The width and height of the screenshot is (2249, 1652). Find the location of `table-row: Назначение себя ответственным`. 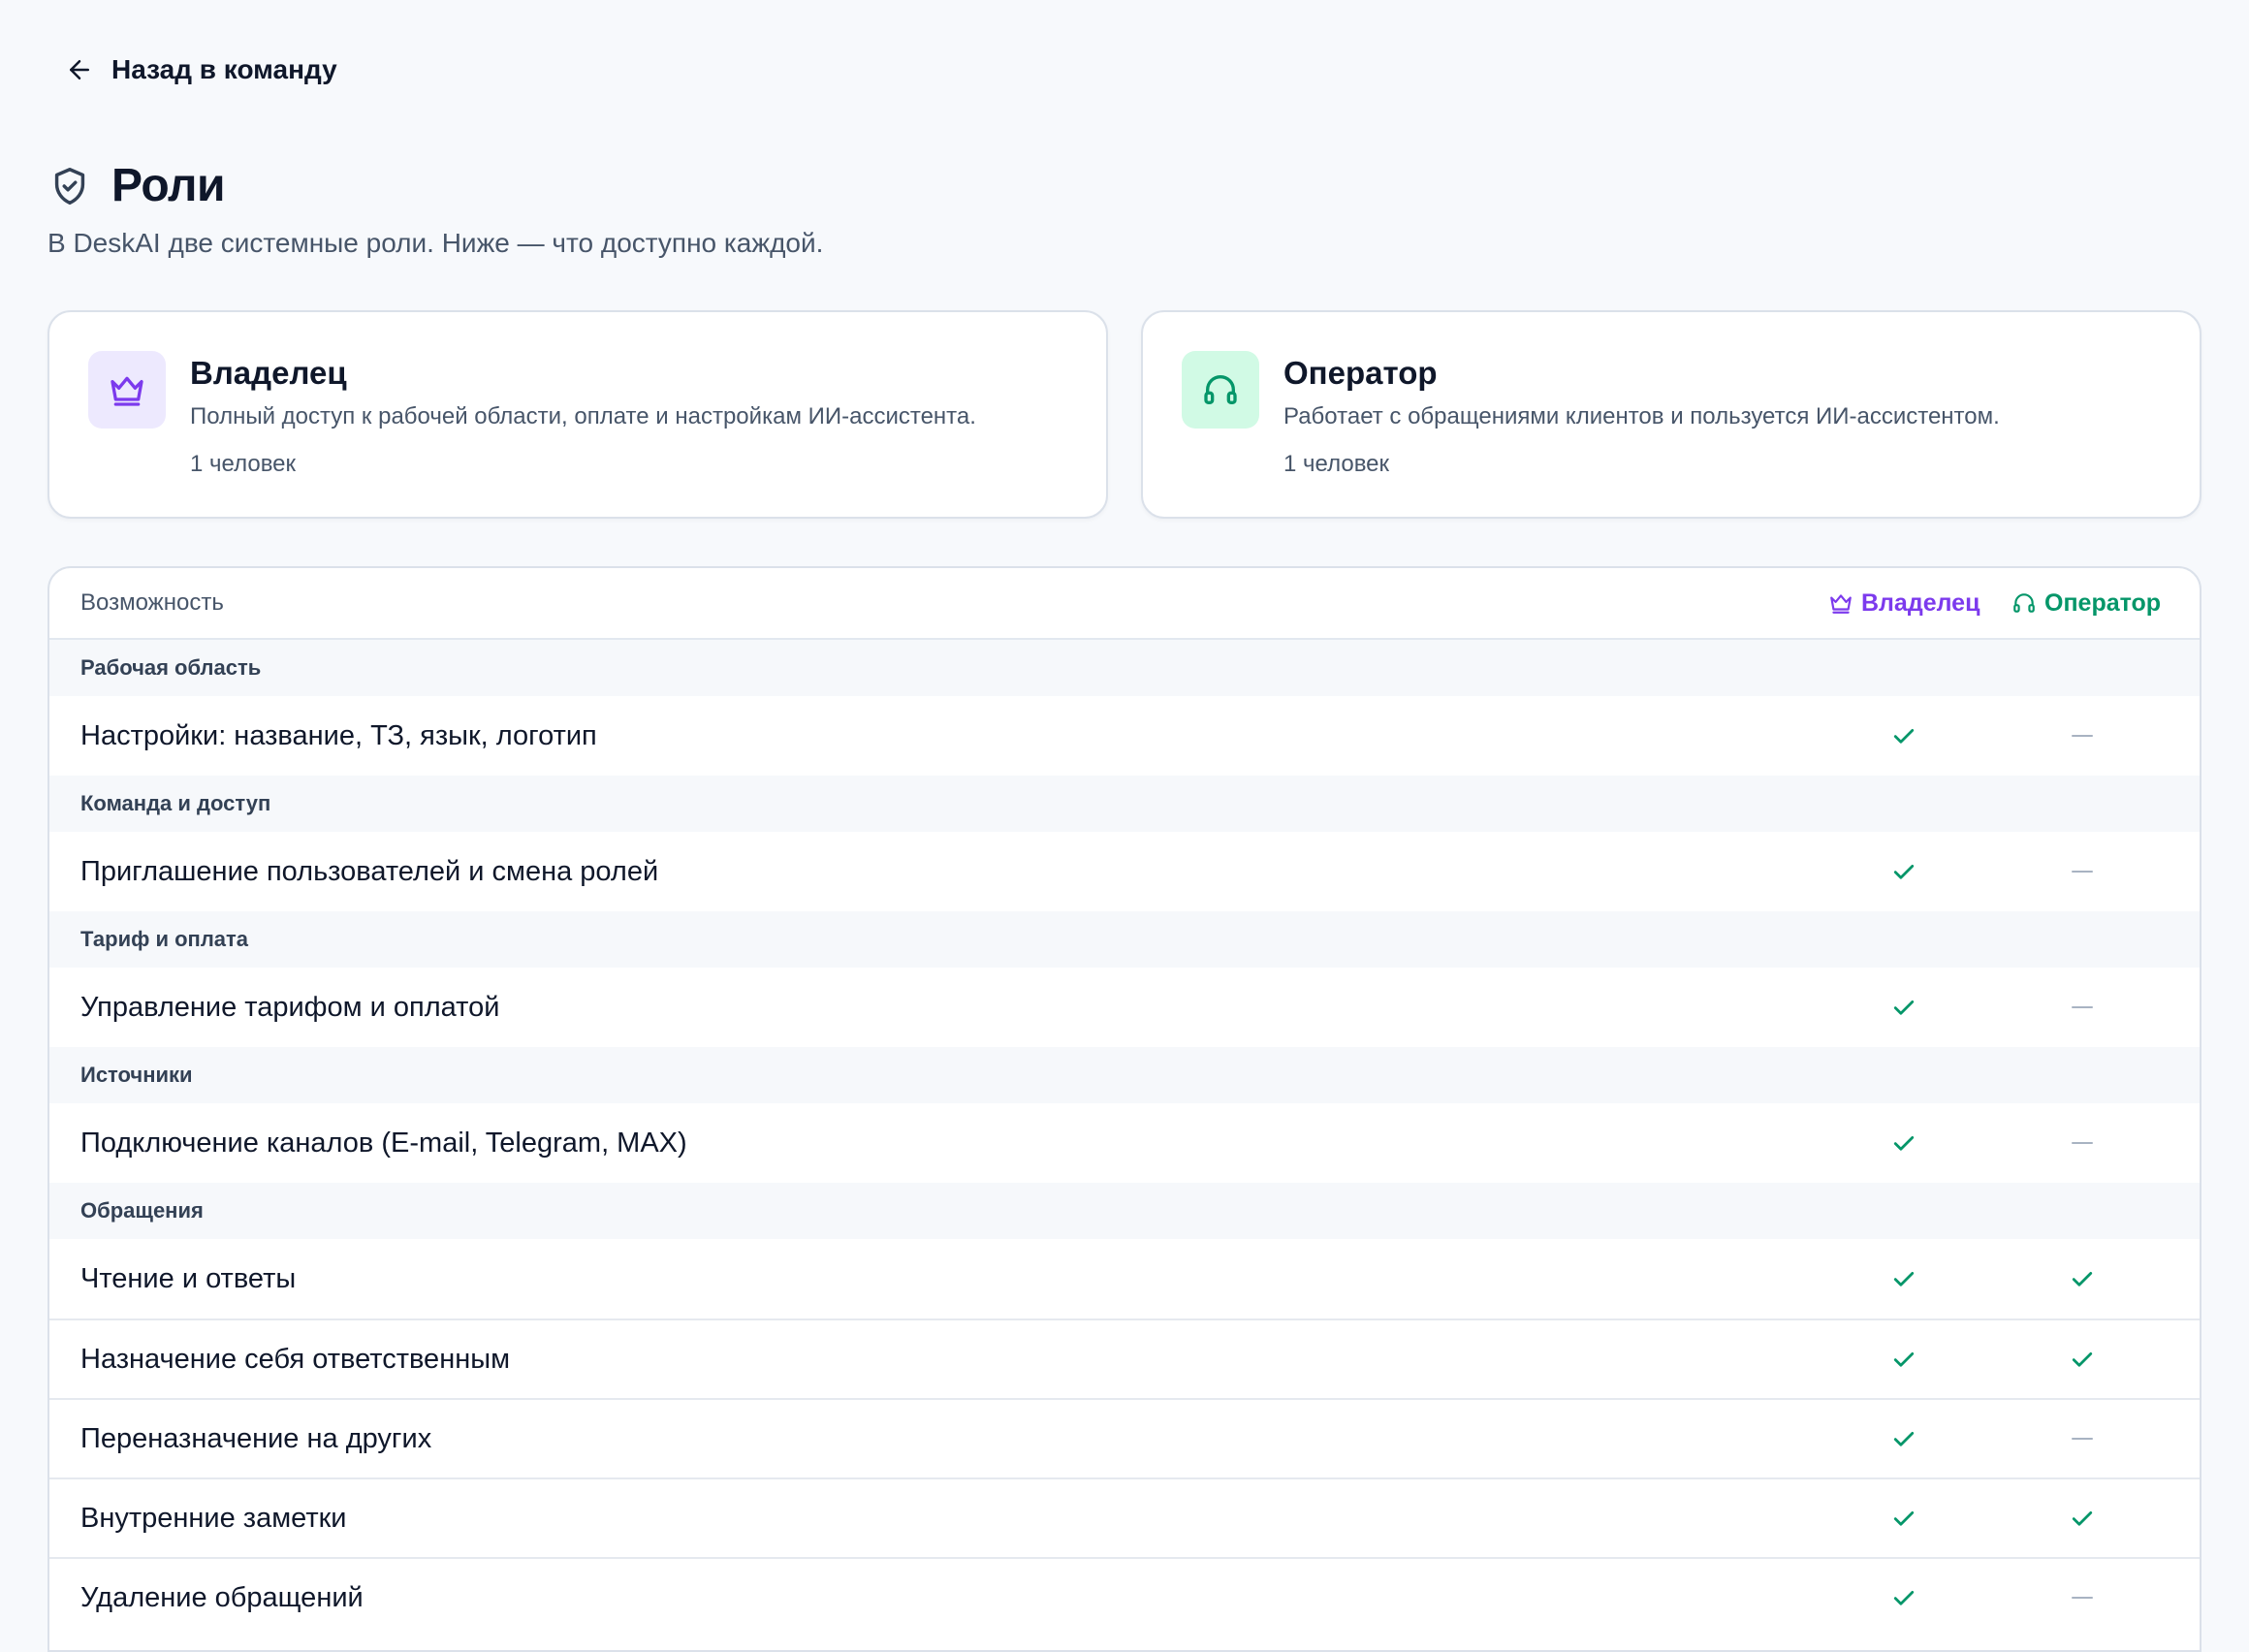

table-row: Назначение себя ответственным is located at coordinates (1124, 1358).